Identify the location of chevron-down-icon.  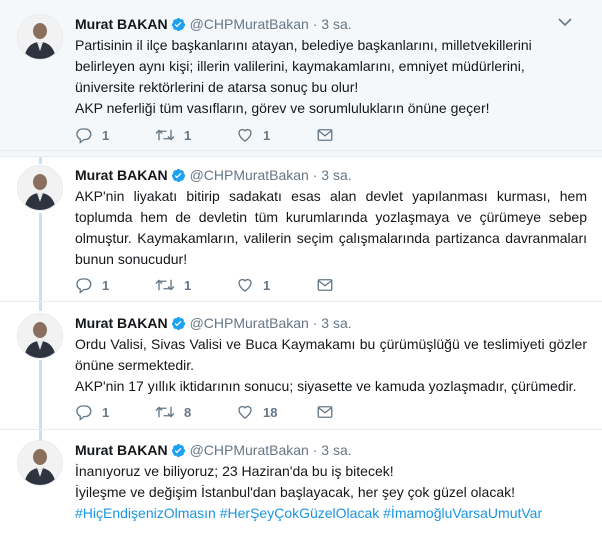
(565, 22).